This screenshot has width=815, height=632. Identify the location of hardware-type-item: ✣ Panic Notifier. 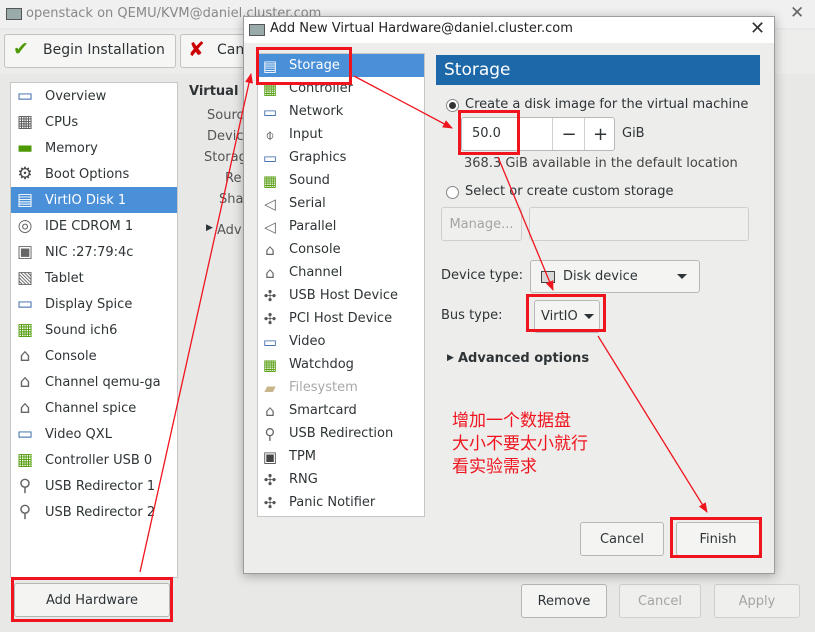
(341, 502).